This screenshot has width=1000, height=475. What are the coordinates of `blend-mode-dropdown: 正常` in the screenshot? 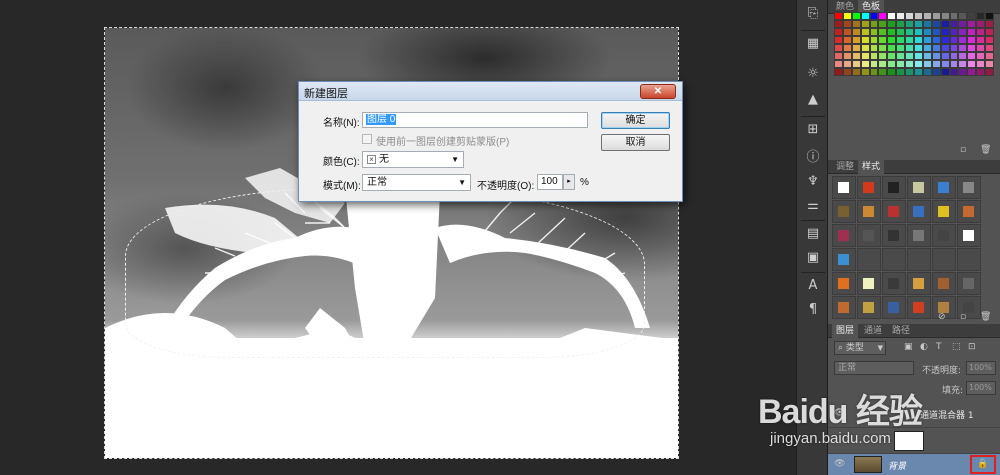 It's located at (874, 368).